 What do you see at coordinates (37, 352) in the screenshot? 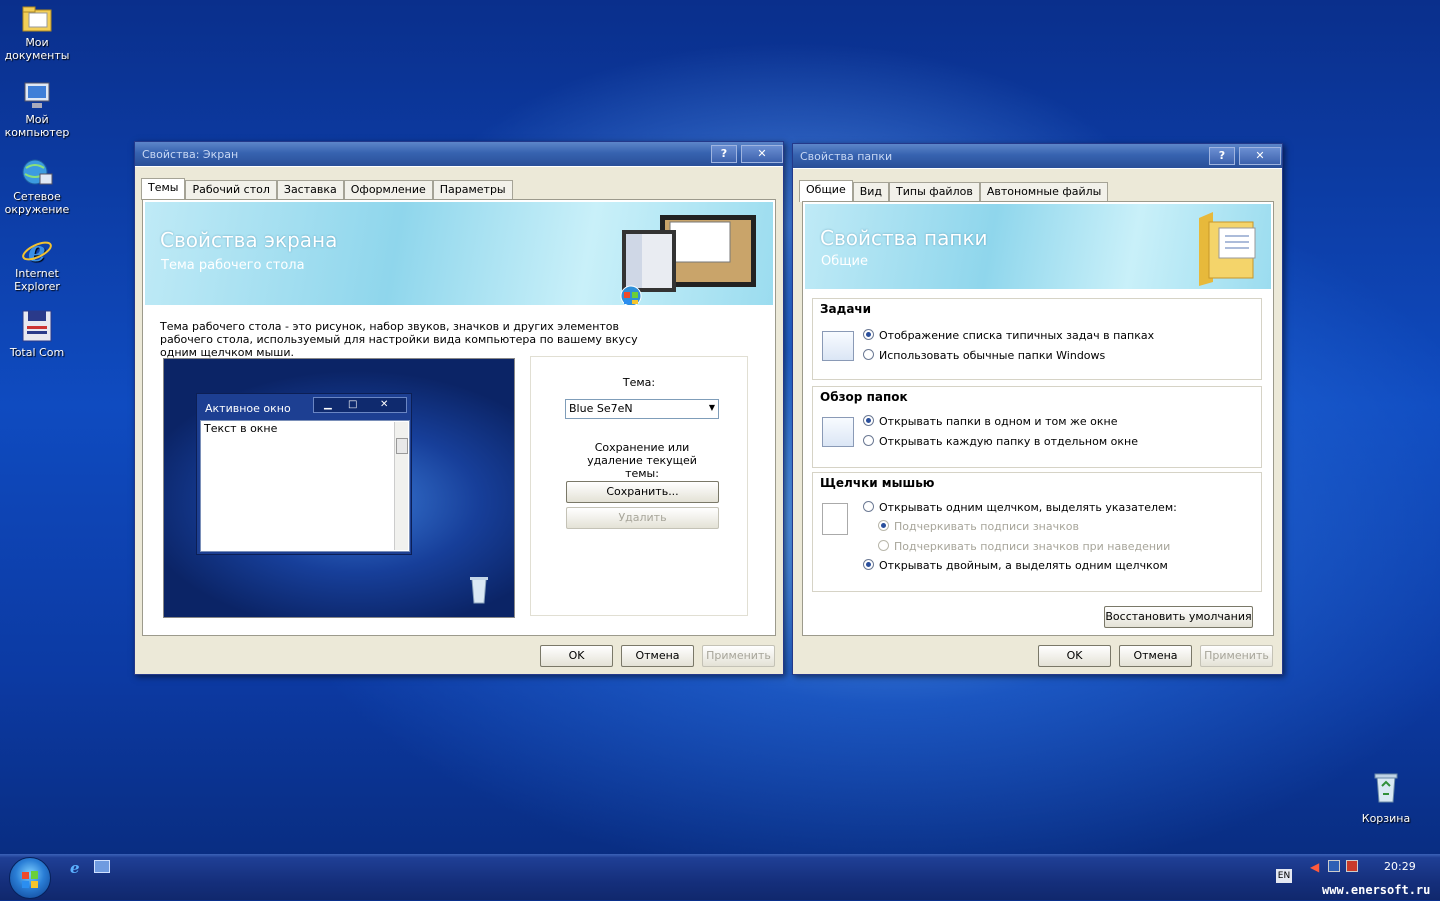
I see `desktop-icon-label: Total Com` at bounding box center [37, 352].